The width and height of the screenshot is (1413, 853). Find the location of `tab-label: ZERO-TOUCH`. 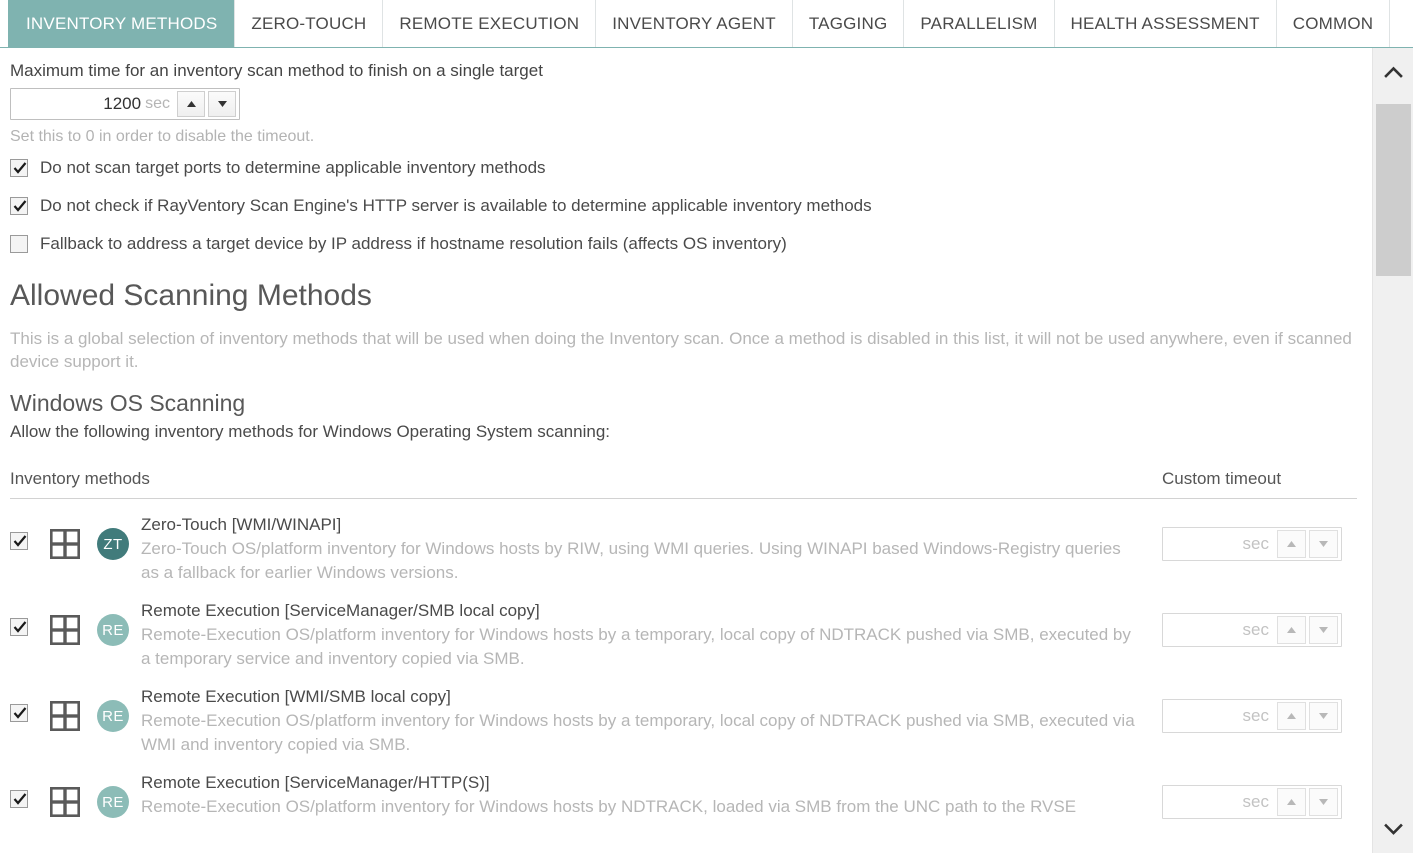

tab-label: ZERO-TOUCH is located at coordinates (309, 23).